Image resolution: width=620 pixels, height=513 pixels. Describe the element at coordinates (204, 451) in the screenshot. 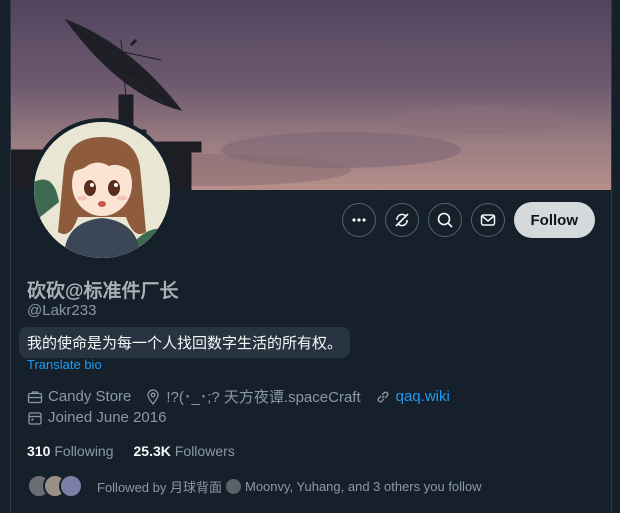

I see `followers-label: Followers` at that location.